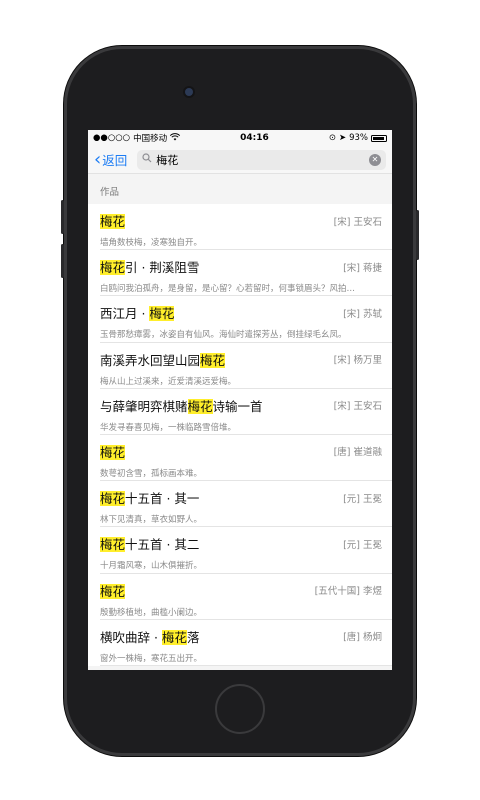 This screenshot has height=800, width=480. Describe the element at coordinates (150, 499) in the screenshot. I see `poem-title: 梅花十五首 · 其一` at that location.